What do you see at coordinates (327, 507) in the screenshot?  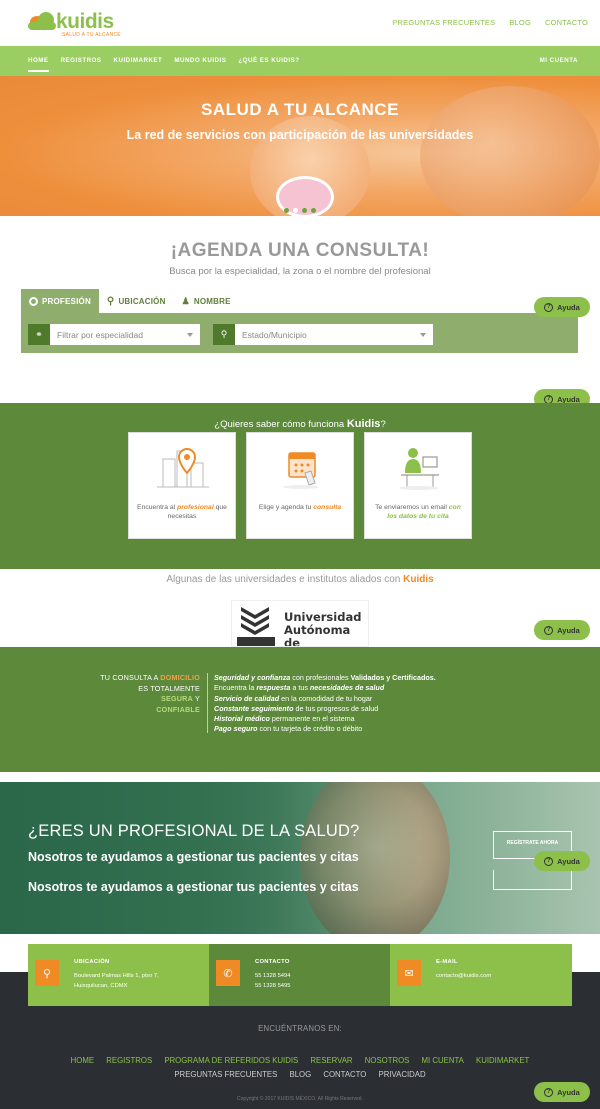 I see `card-highlight: consulta` at bounding box center [327, 507].